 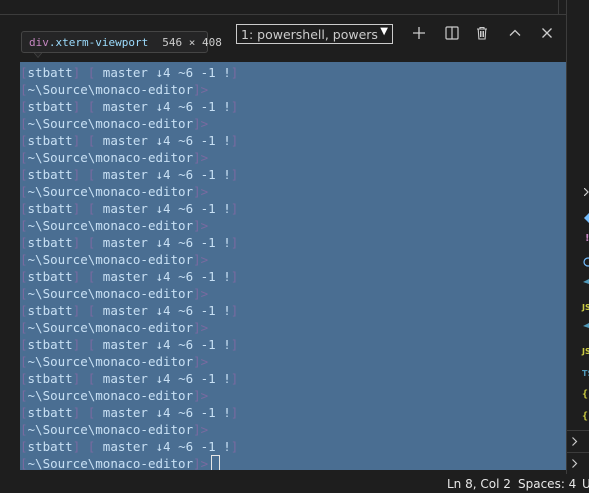 What do you see at coordinates (586, 262) in the screenshot?
I see `clock-file-icon` at bounding box center [586, 262].